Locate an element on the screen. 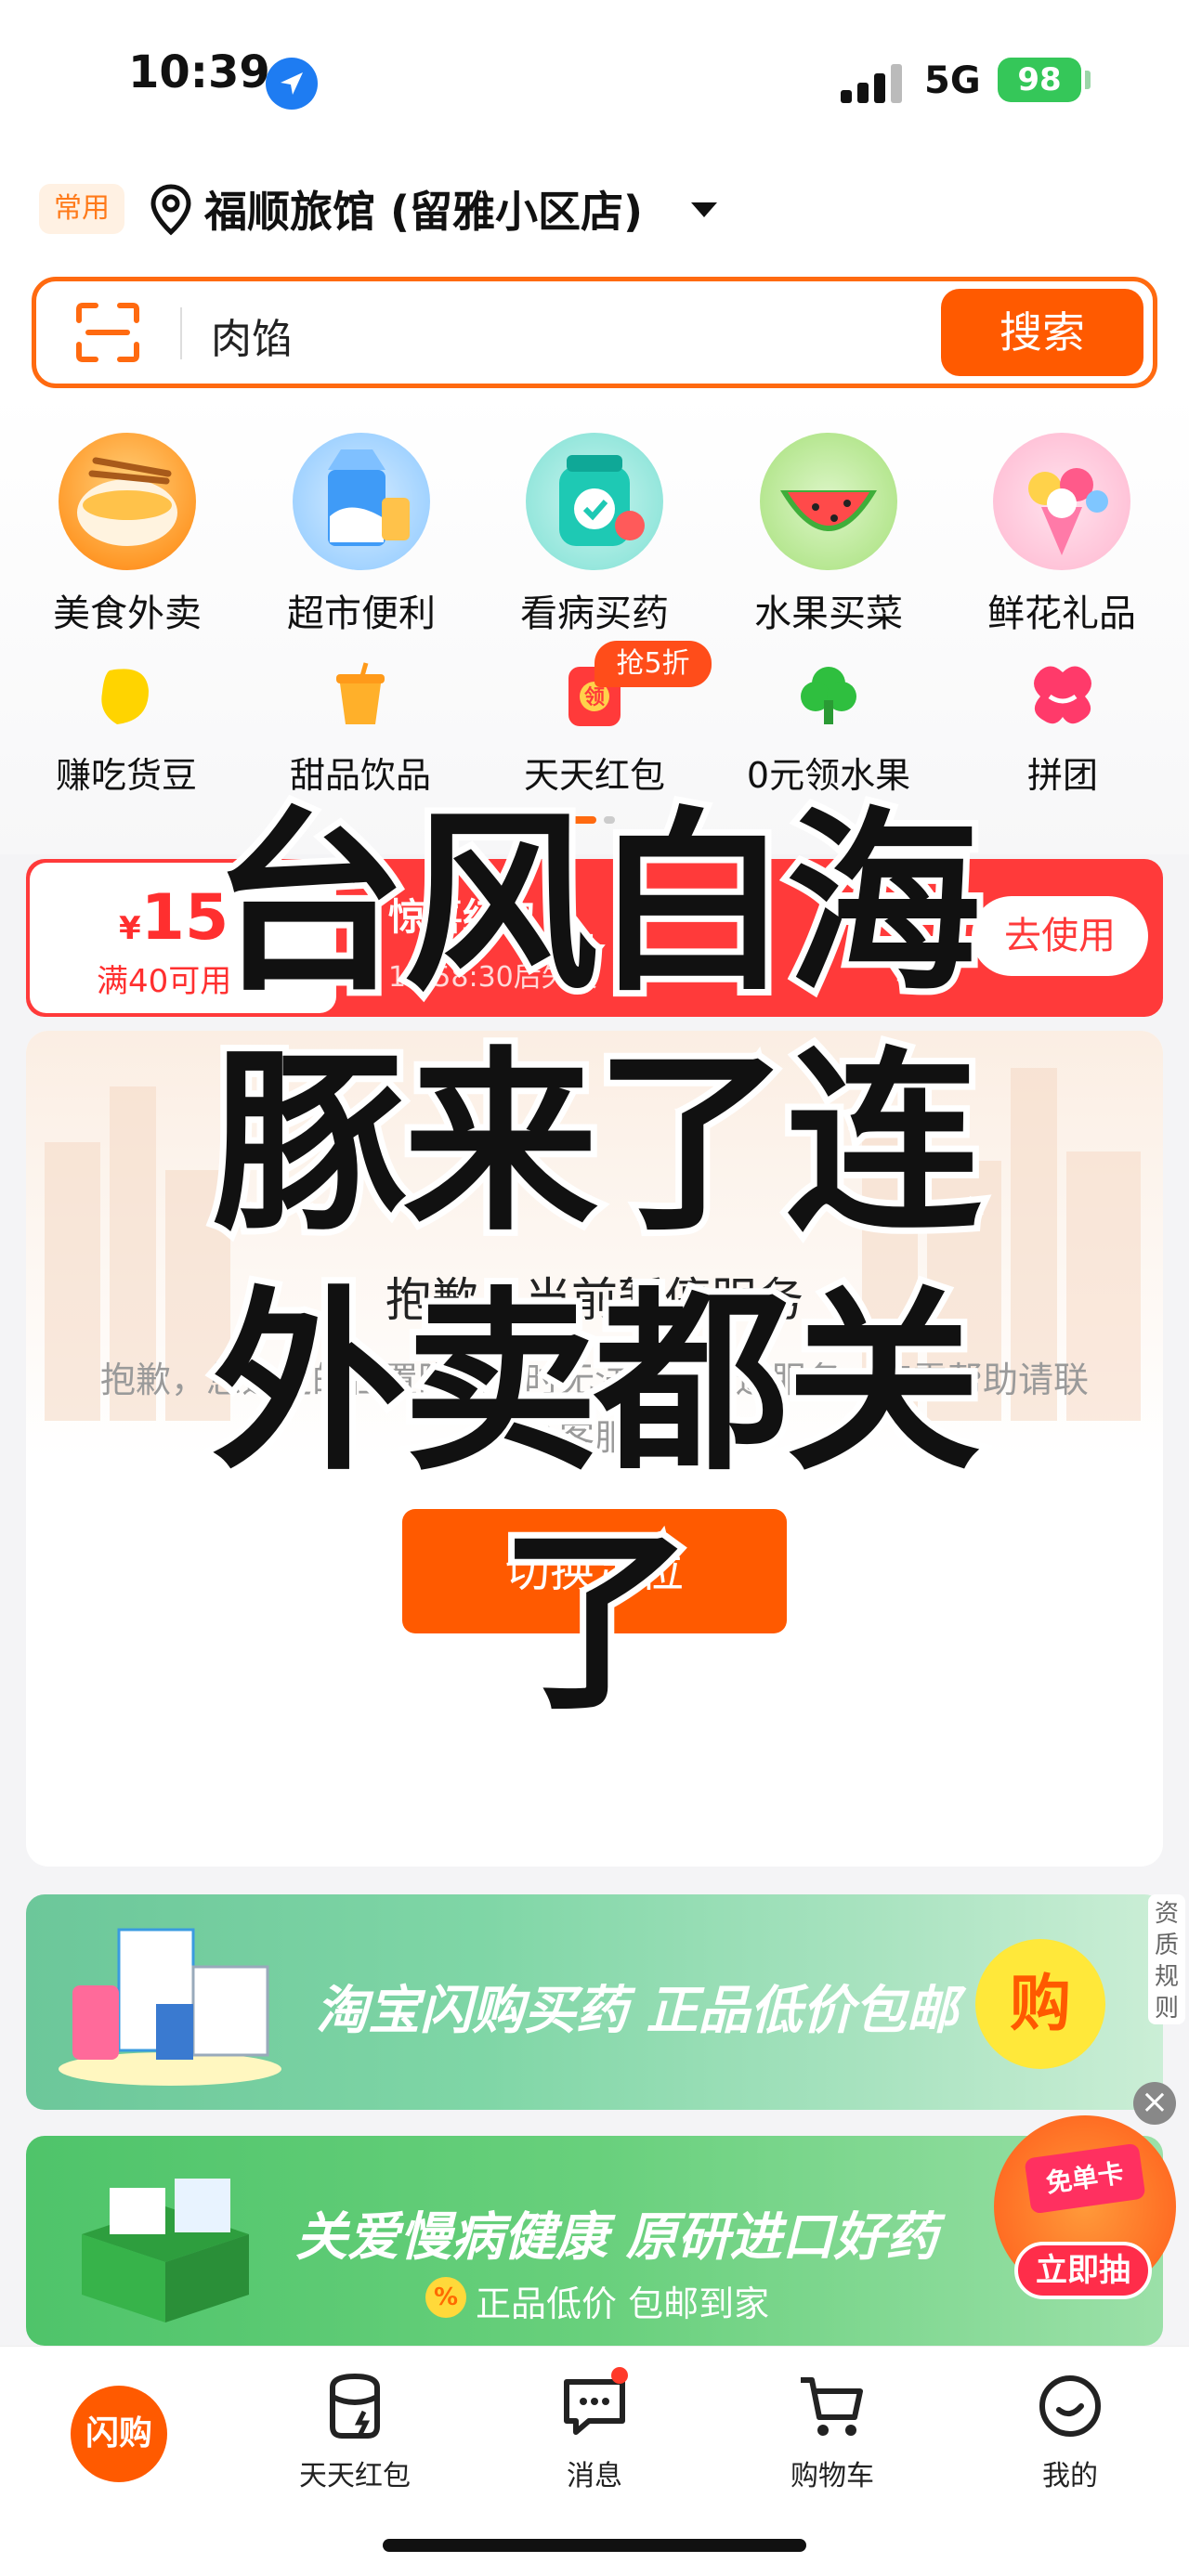 This screenshot has width=1189, height=2576. category-label: 美食外卖 is located at coordinates (128, 613).